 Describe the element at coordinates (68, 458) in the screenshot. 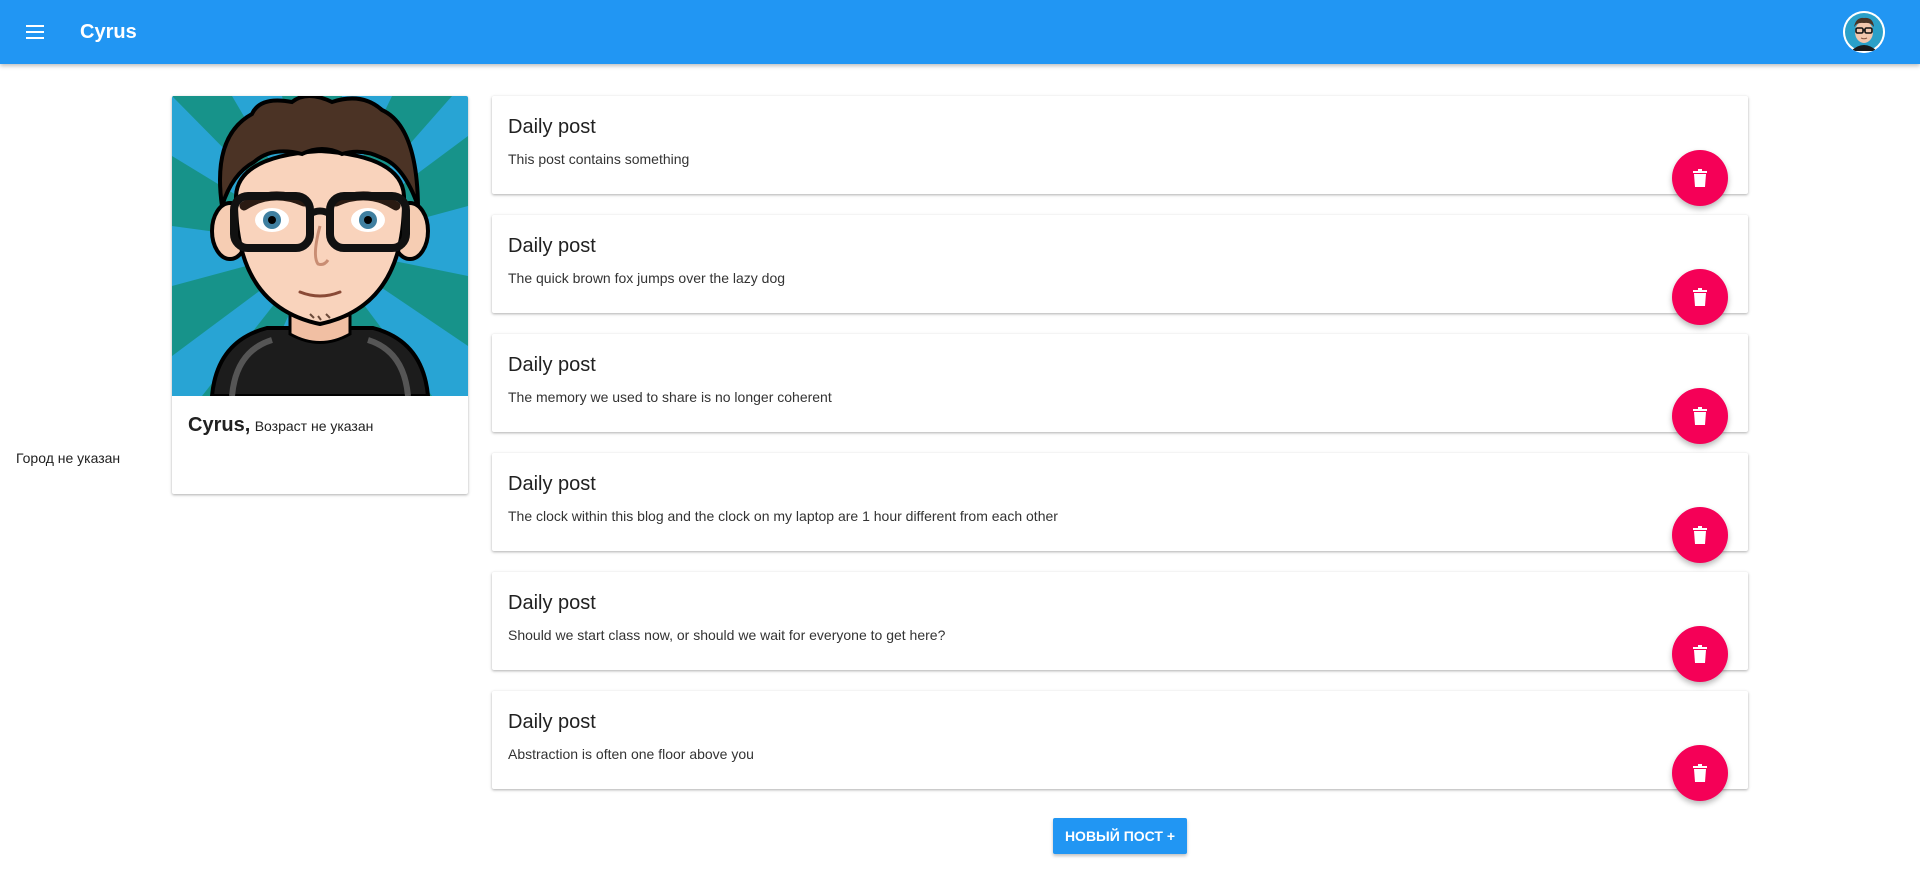

I see `profile-city: Город не указан` at that location.